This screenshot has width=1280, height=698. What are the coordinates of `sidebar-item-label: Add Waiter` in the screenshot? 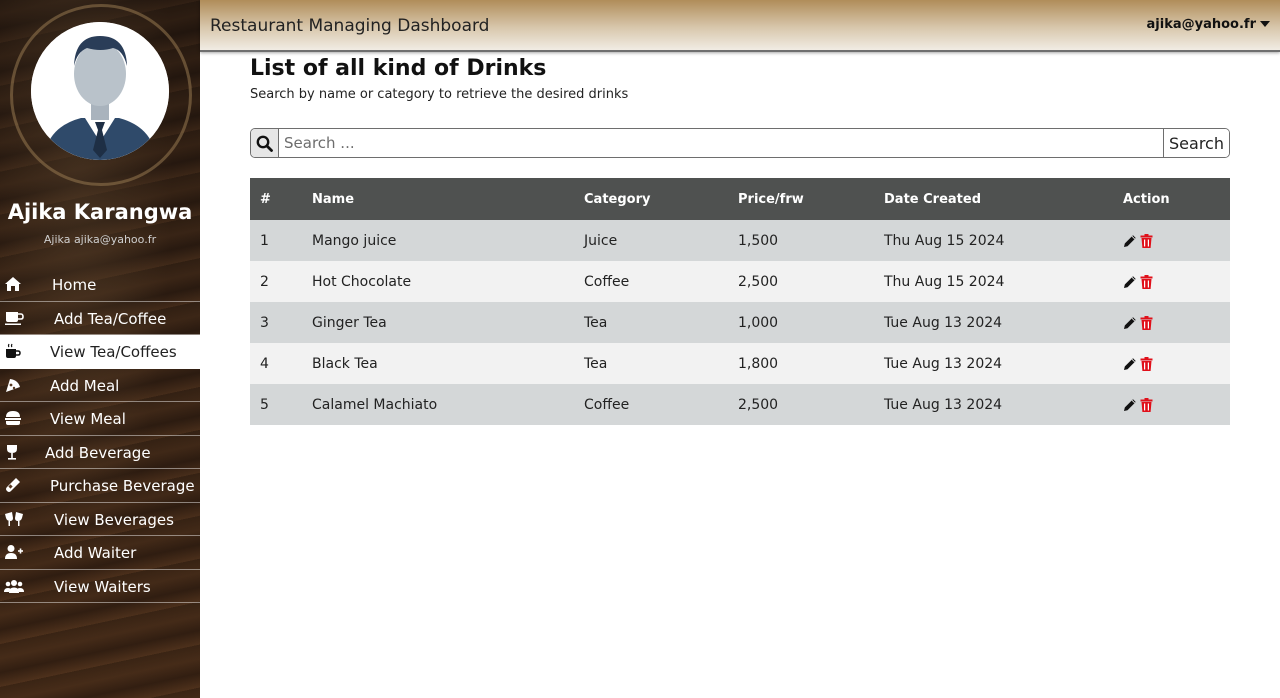 It's located at (95, 553).